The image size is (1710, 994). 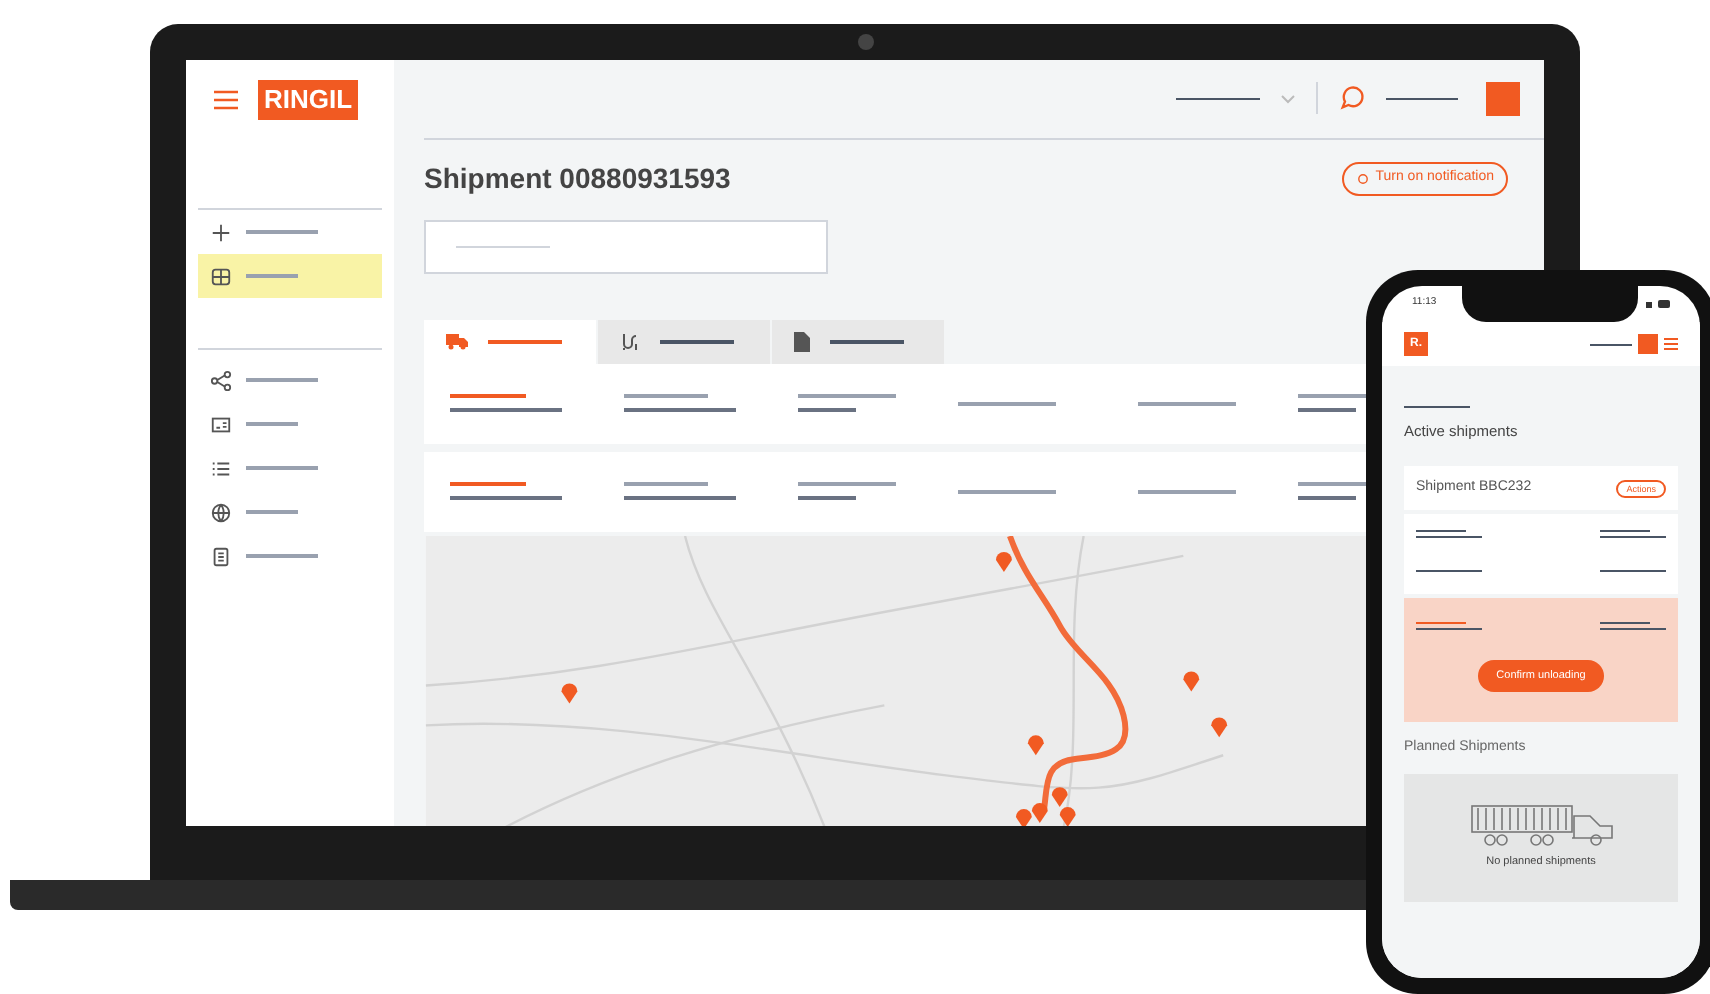 I want to click on list-icon, so click(x=221, y=468).